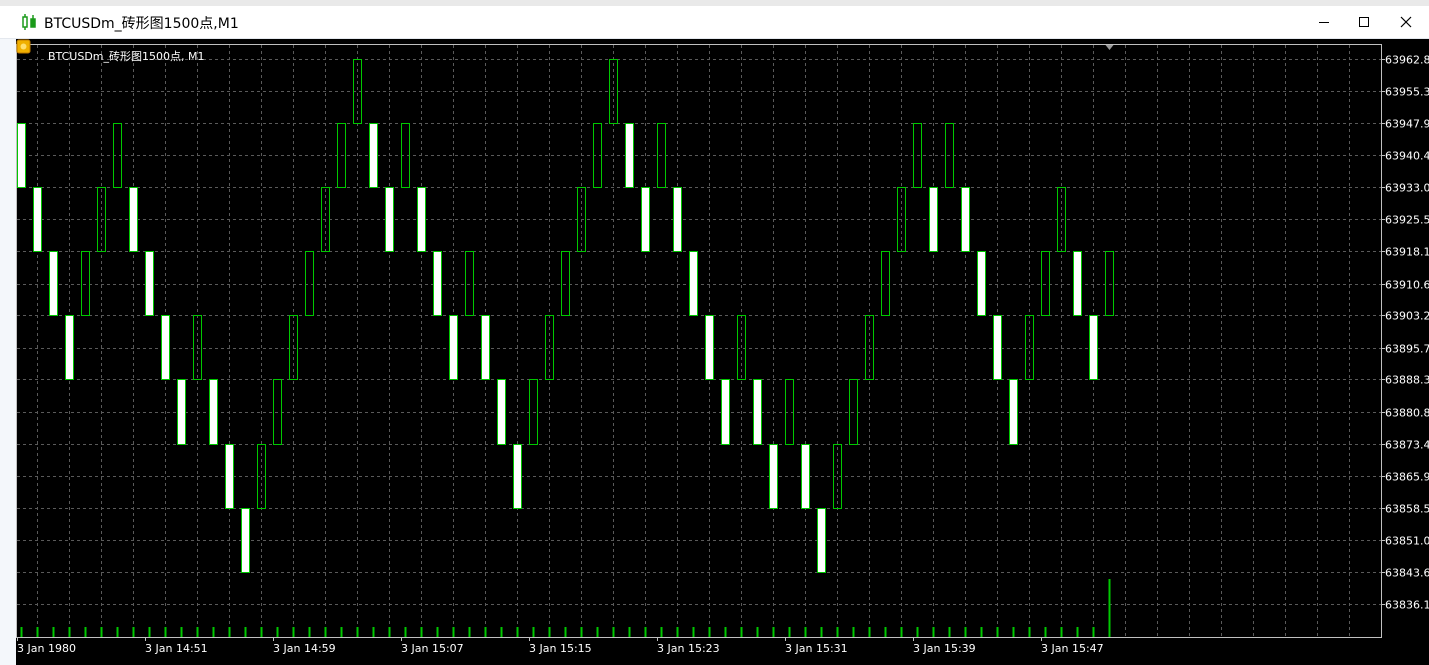  I want to click on price-axis-label: 63947.9, so click(1407, 124).